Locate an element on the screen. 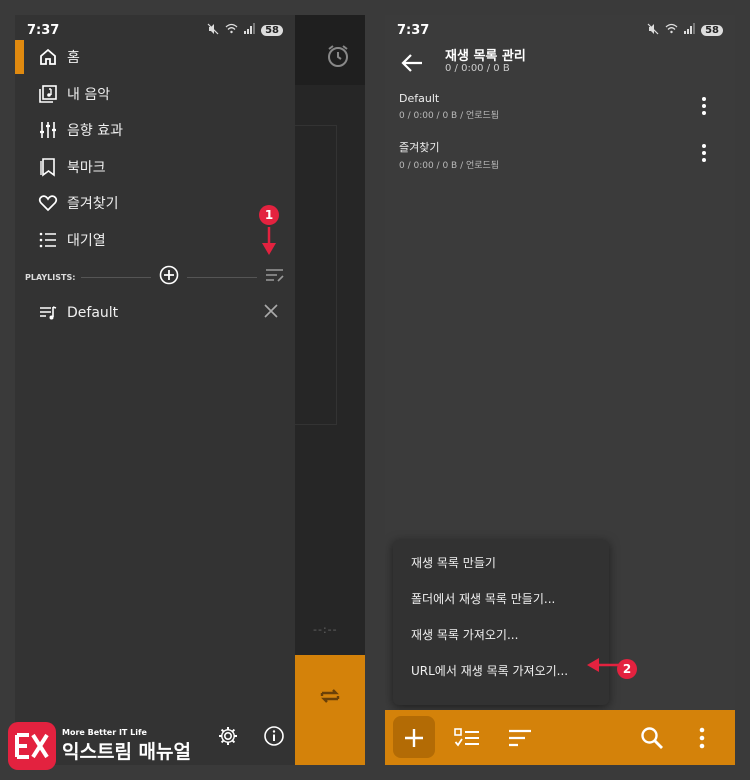 This screenshot has height=780, width=750. back-arrow-icon is located at coordinates (412, 65).